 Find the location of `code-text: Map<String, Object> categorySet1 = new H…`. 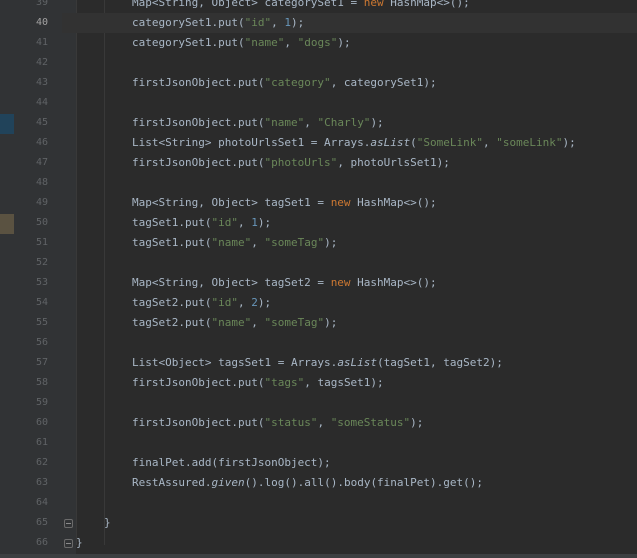

code-text: Map<String, Object> categorySet1 = new H… is located at coordinates (301, 6).